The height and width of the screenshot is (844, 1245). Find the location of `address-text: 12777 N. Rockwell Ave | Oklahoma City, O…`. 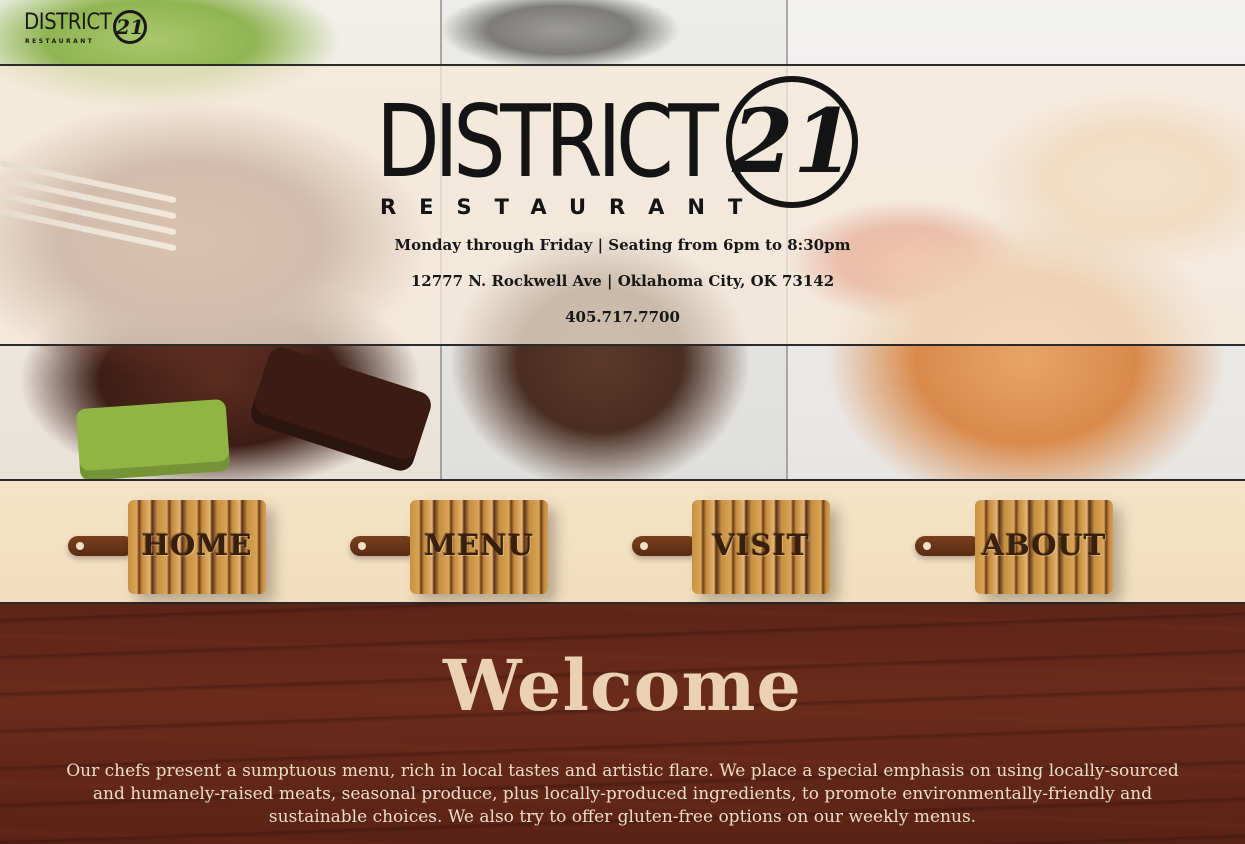

address-text: 12777 N. Rockwell Ave | Oklahoma City, O… is located at coordinates (622, 281).